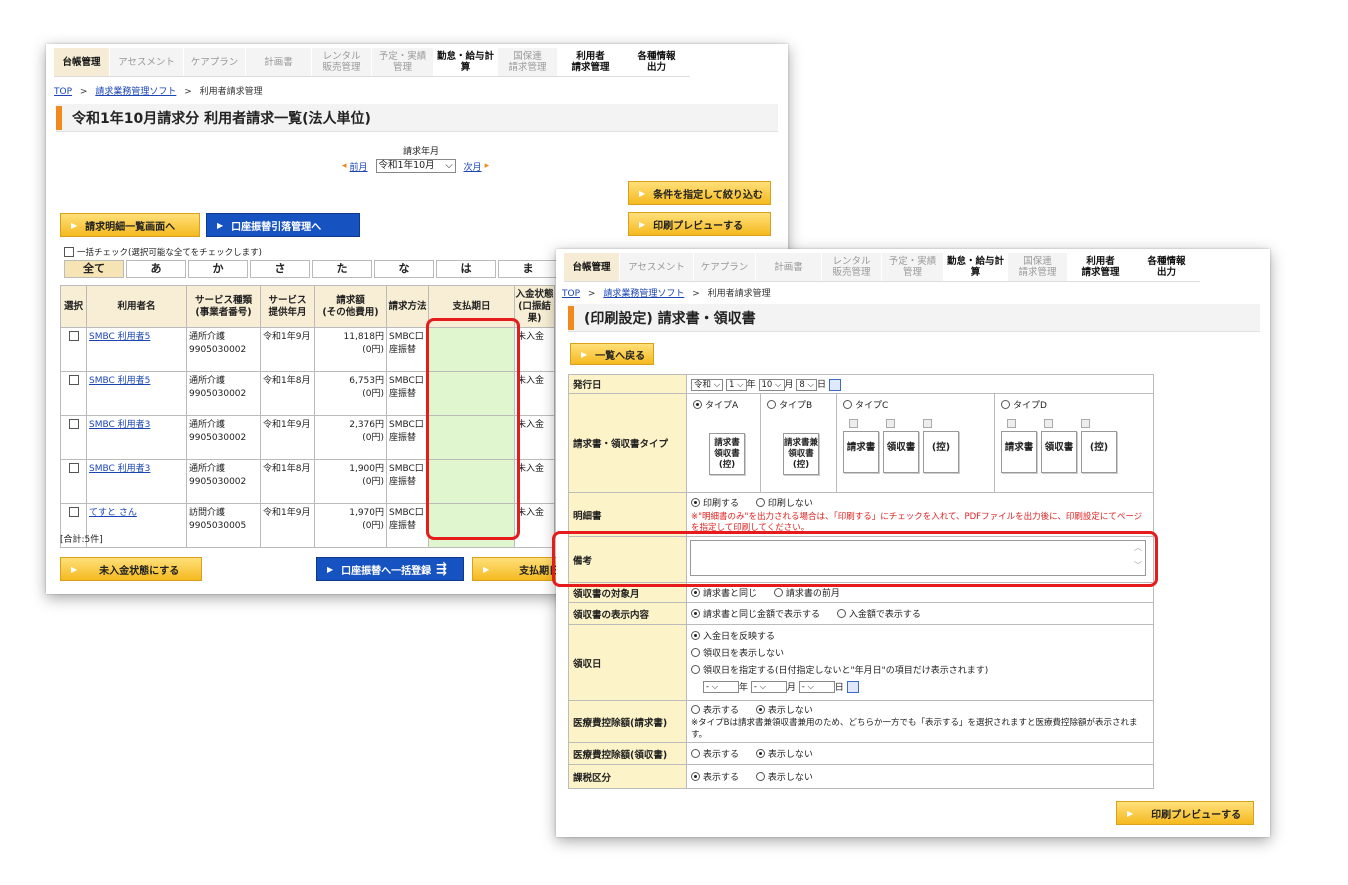 Image resolution: width=1348 pixels, height=885 pixels. What do you see at coordinates (806, 384) in the screenshot?
I see `day-select: 8 ⌵` at bounding box center [806, 384].